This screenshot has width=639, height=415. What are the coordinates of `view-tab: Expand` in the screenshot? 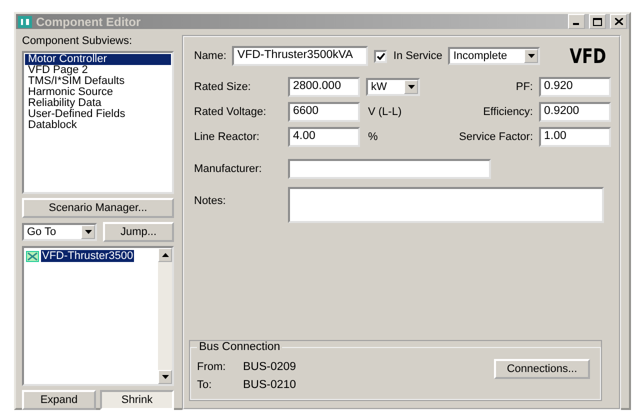 It's located at (59, 400).